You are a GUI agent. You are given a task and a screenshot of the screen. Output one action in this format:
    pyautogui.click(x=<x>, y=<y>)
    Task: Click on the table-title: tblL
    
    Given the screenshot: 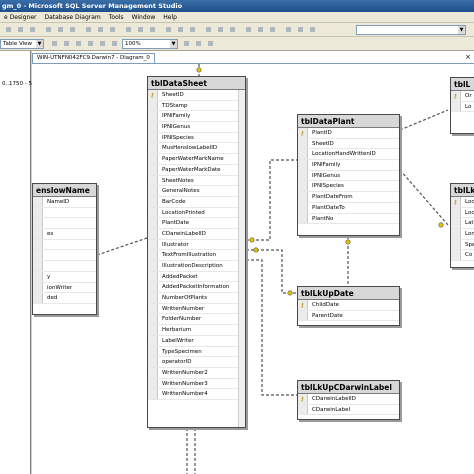 What is the action you would take?
    pyautogui.click(x=462, y=84)
    